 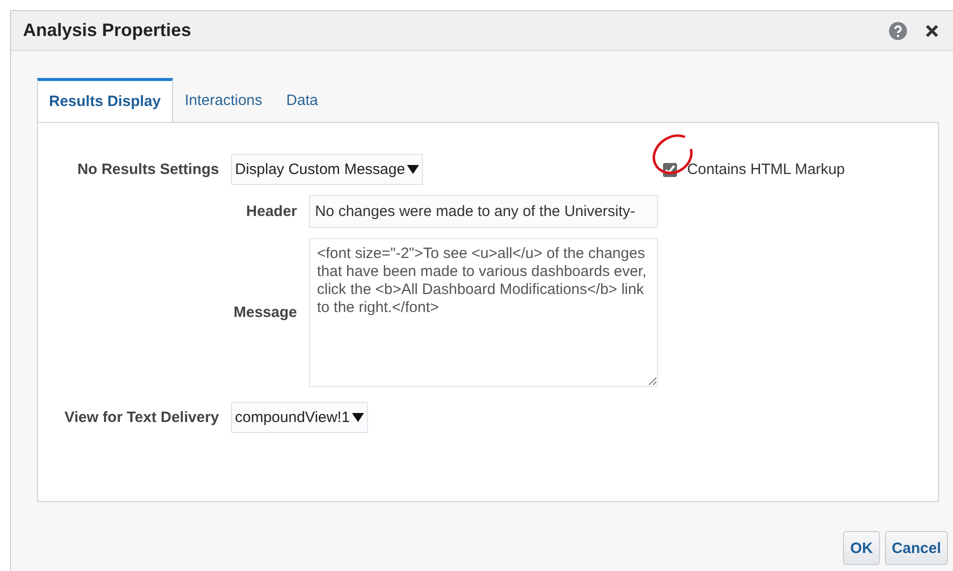 I want to click on tab: Results Display, so click(x=105, y=100).